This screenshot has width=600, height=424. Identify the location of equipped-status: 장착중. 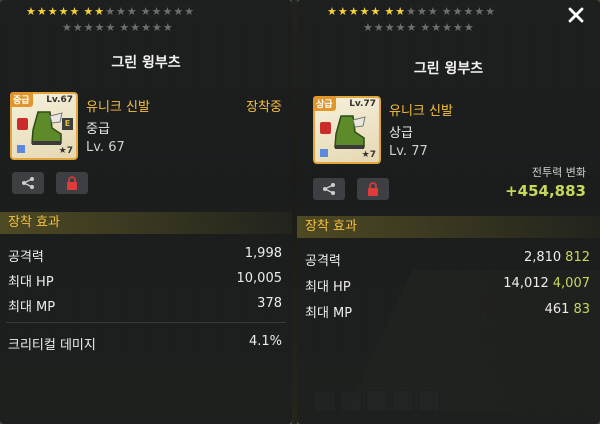
(264, 107).